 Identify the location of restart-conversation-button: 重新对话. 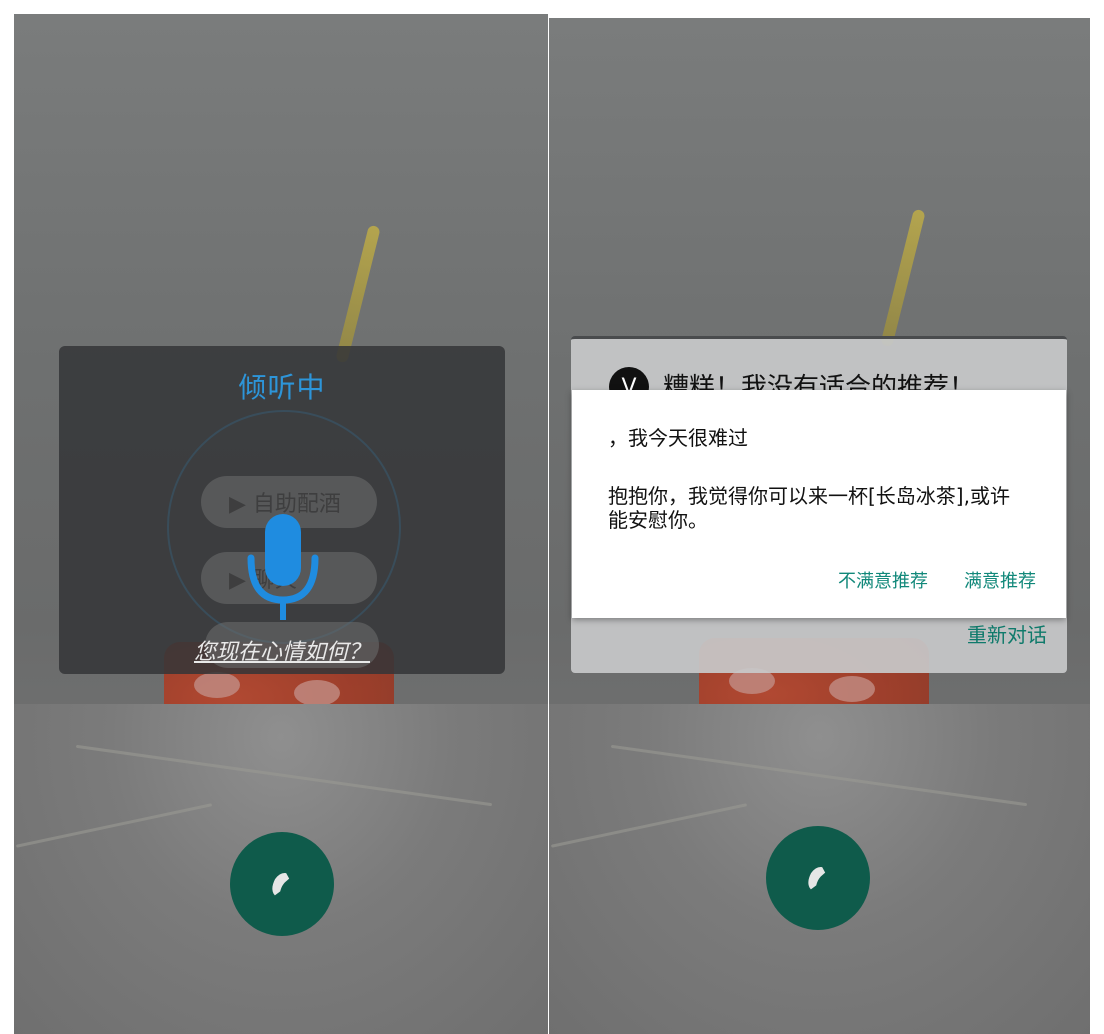
(1007, 633).